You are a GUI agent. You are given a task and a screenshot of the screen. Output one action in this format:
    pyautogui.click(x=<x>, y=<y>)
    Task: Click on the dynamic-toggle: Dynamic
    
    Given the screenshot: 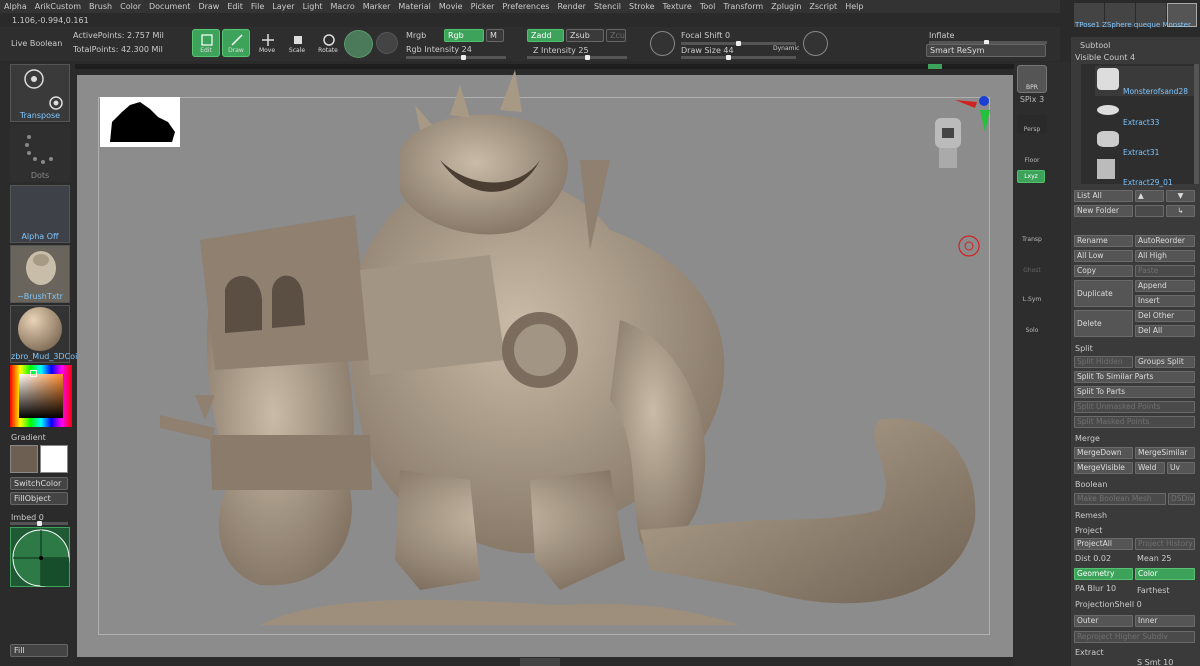 What is the action you would take?
    pyautogui.click(x=786, y=48)
    